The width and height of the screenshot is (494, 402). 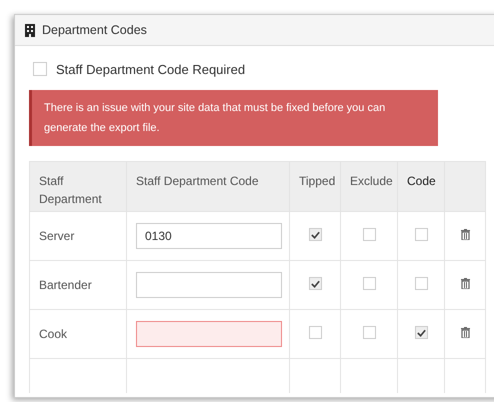 I want to click on building-icon, so click(x=30, y=30).